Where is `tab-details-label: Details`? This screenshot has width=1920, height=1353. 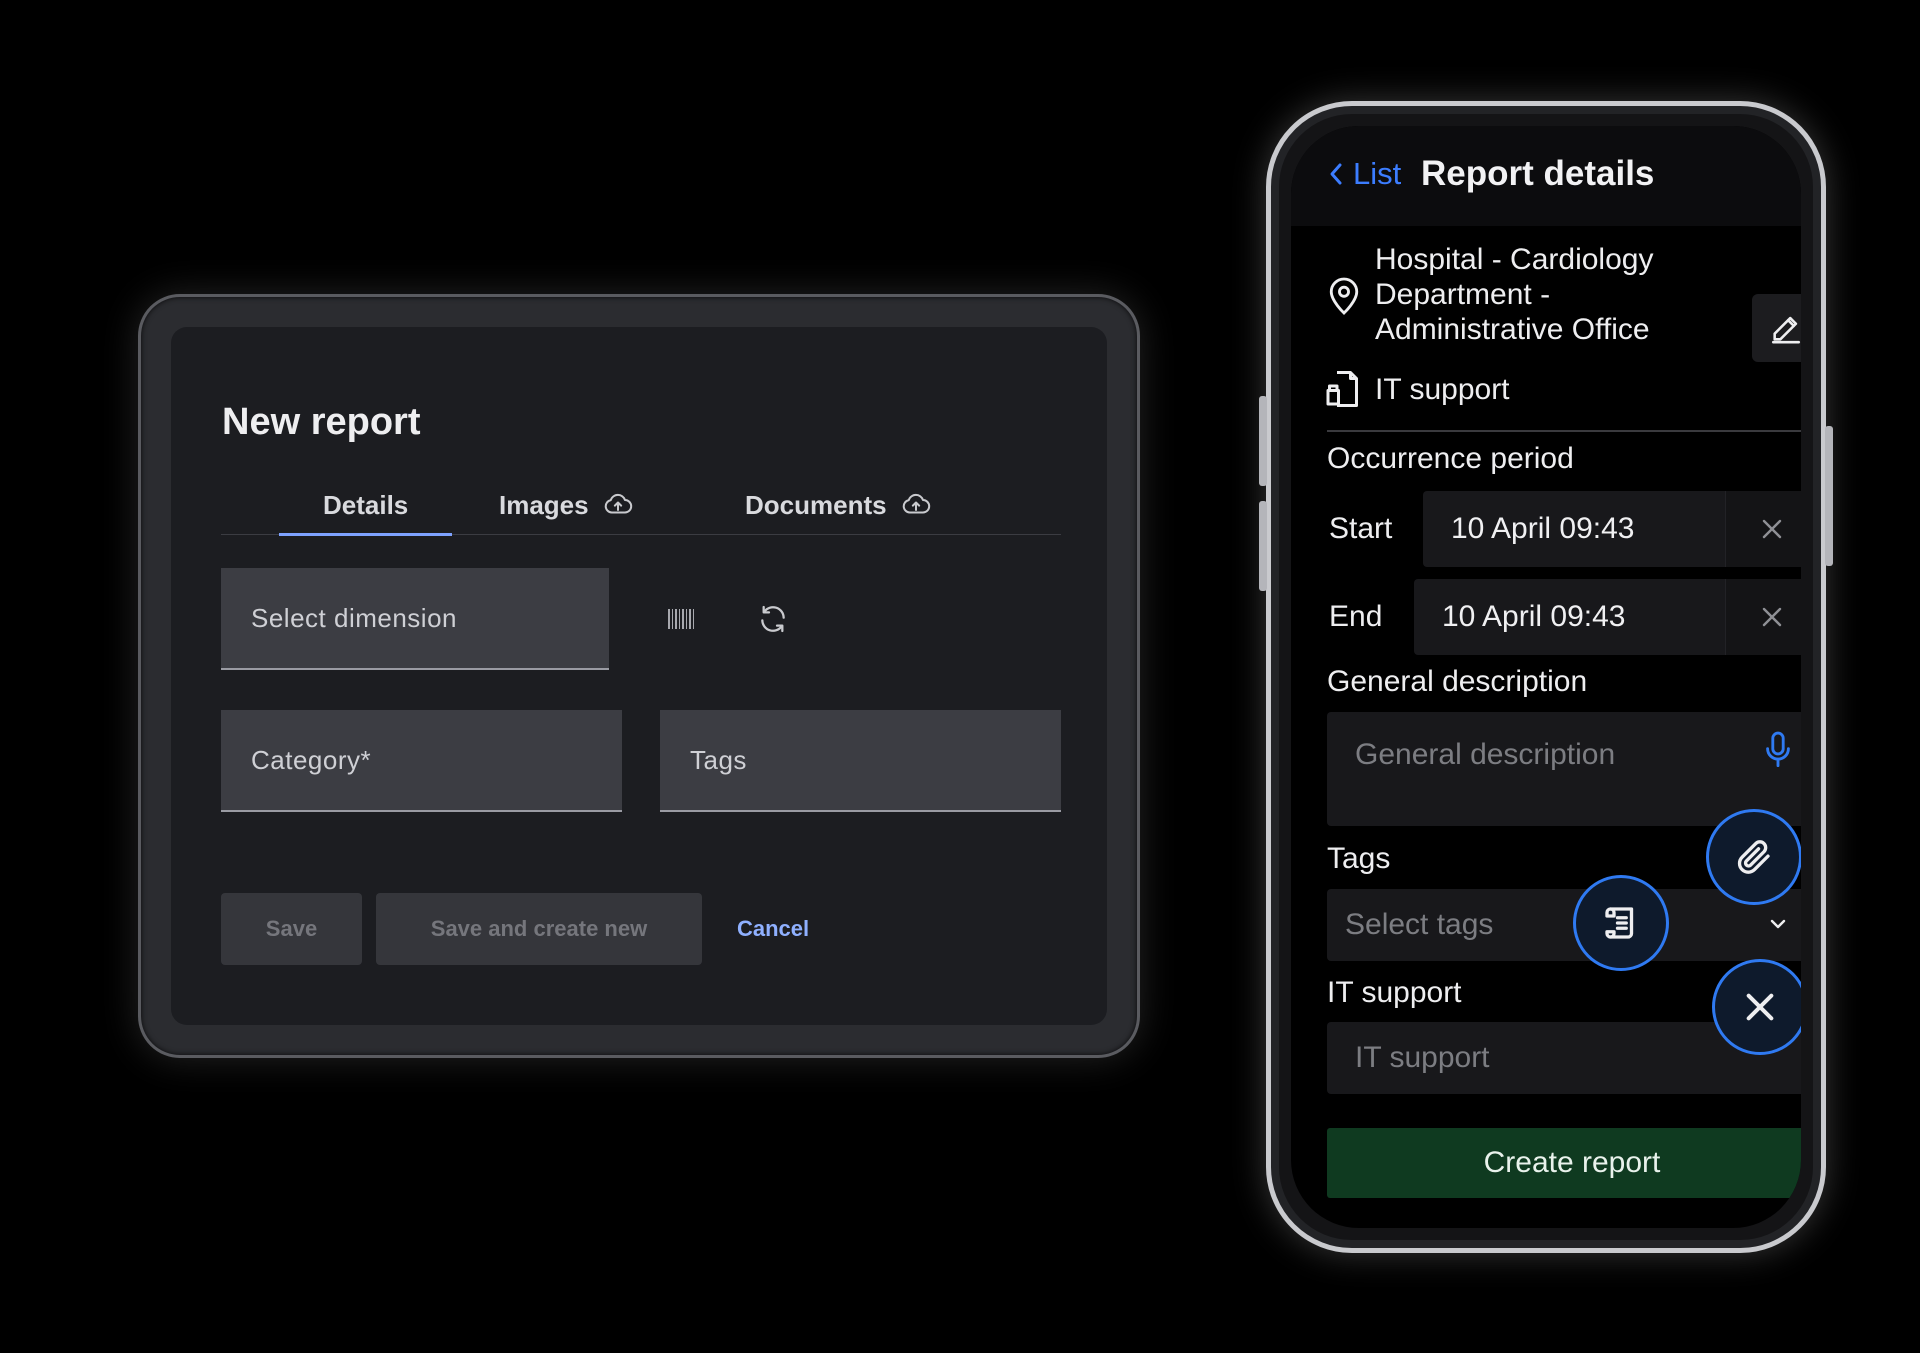
tab-details-label: Details is located at coordinates (366, 504).